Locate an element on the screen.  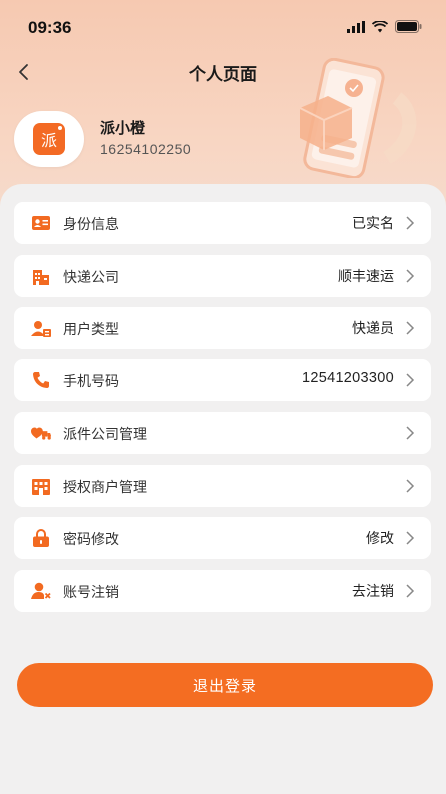
menu-item-value: 已实名 is located at coordinates (373, 224).